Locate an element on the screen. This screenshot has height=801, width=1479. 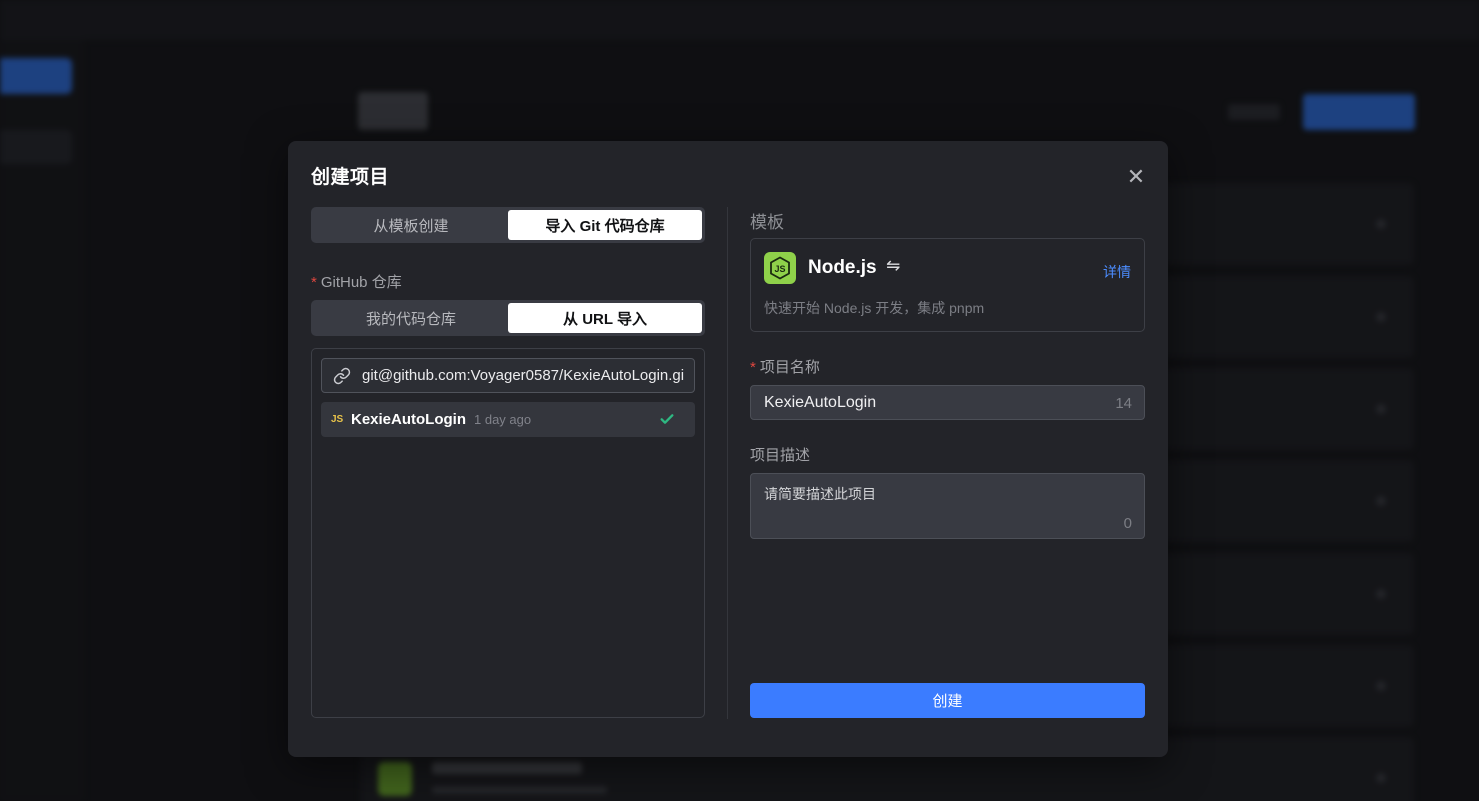
template-section-label: 模板 is located at coordinates (767, 222).